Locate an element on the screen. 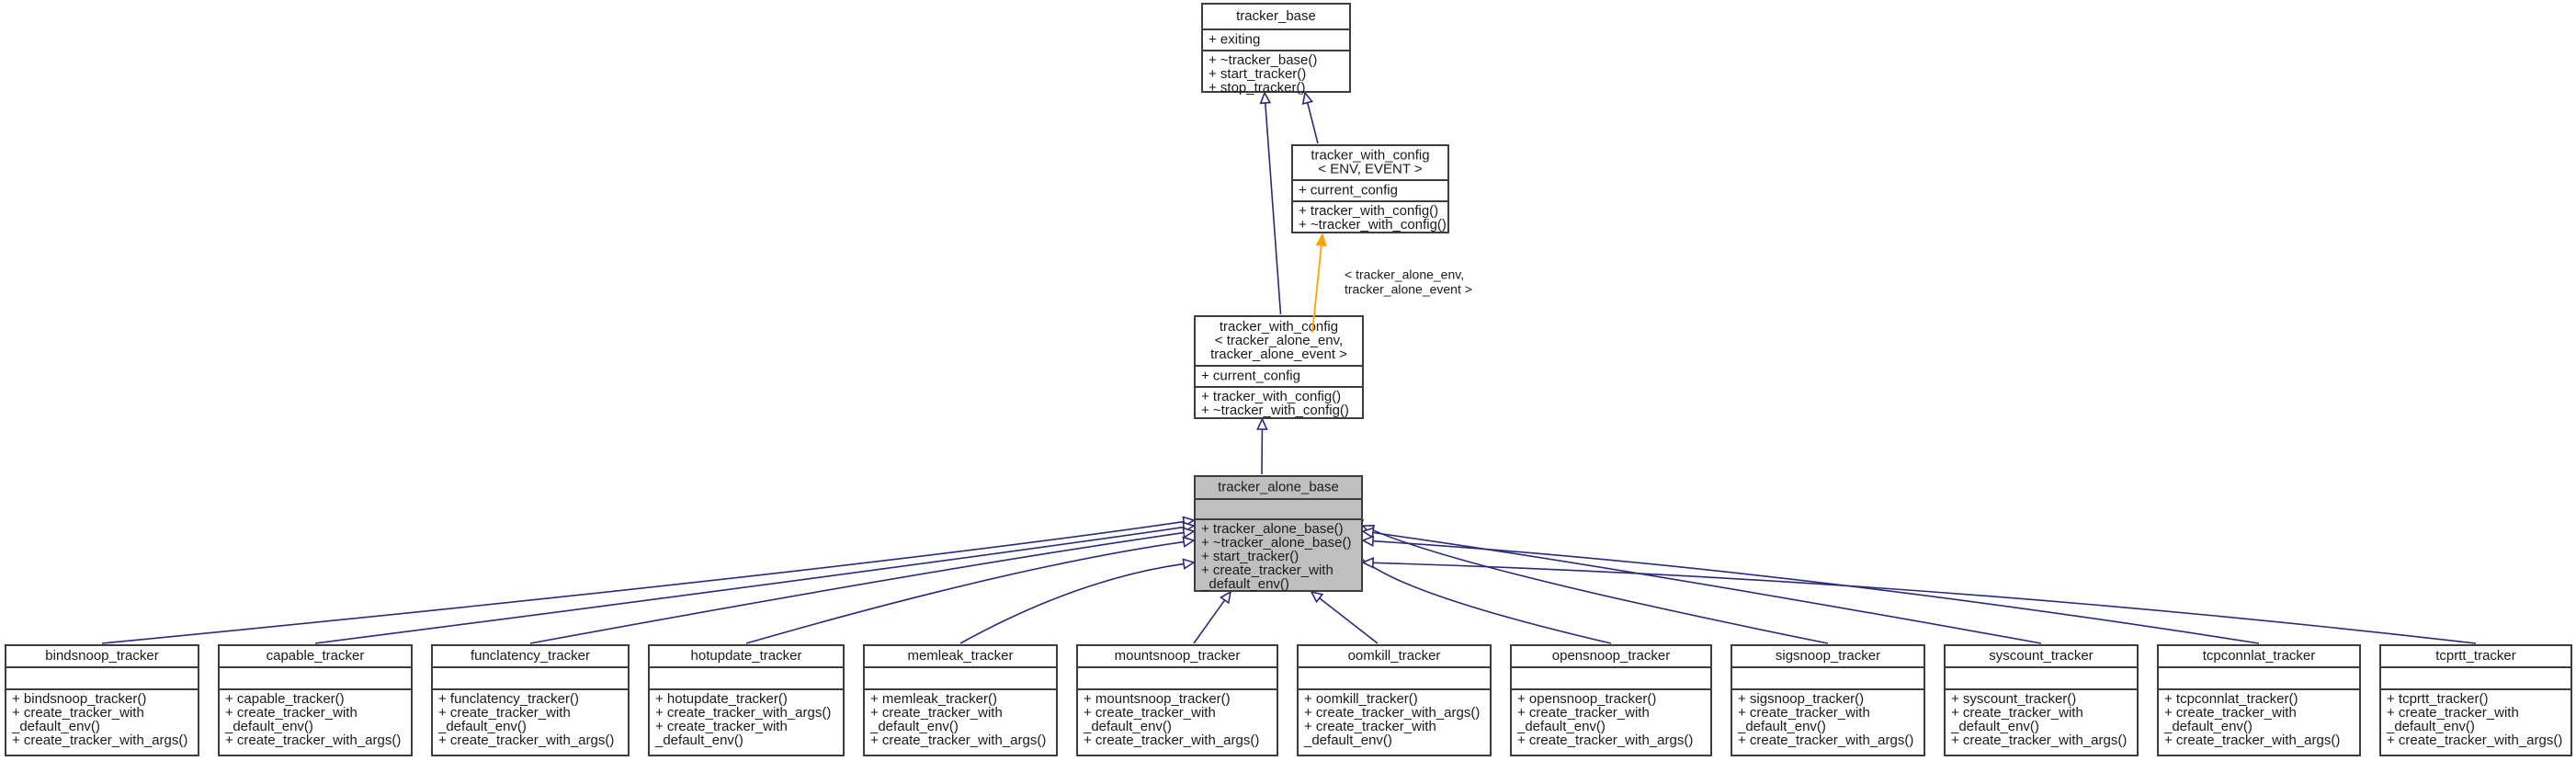 This screenshot has width=2576, height=761. edge-oomkill_tracker-to-tracker-alone-base-line is located at coordinates (1349, 620).